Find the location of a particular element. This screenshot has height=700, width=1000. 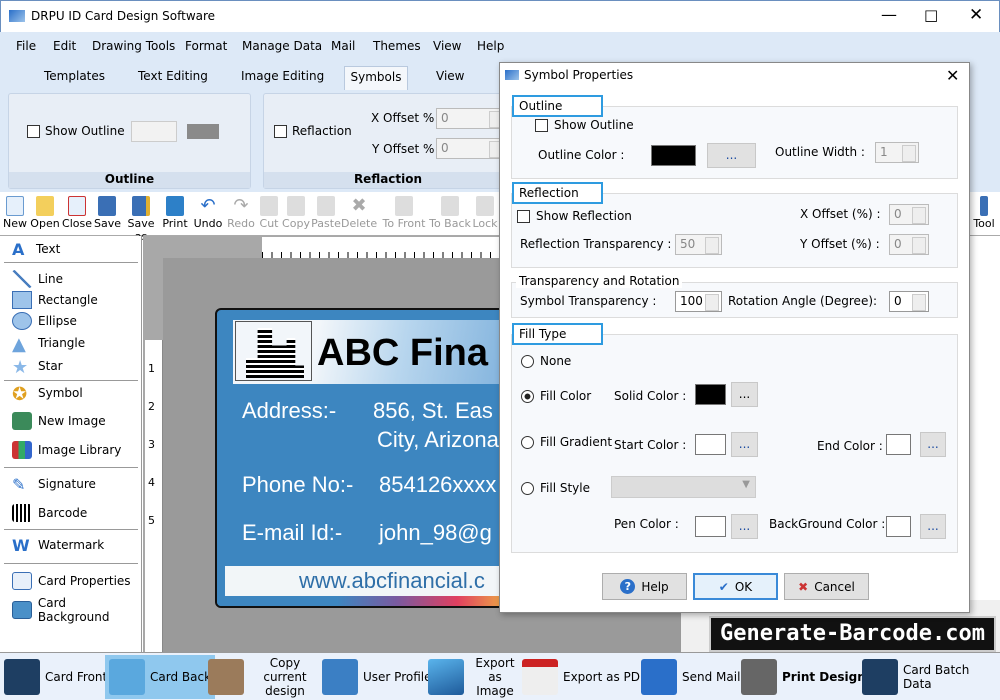

menu-file: File is located at coordinates (26, 46).